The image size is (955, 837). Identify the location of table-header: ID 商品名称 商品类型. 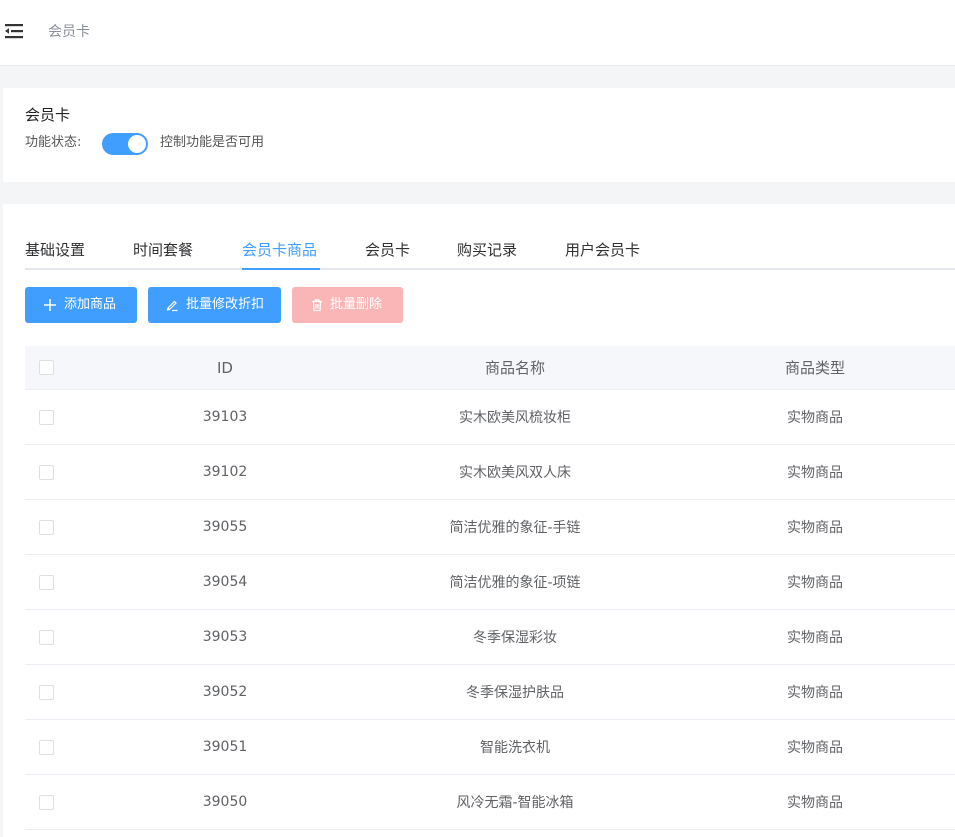
(490, 368).